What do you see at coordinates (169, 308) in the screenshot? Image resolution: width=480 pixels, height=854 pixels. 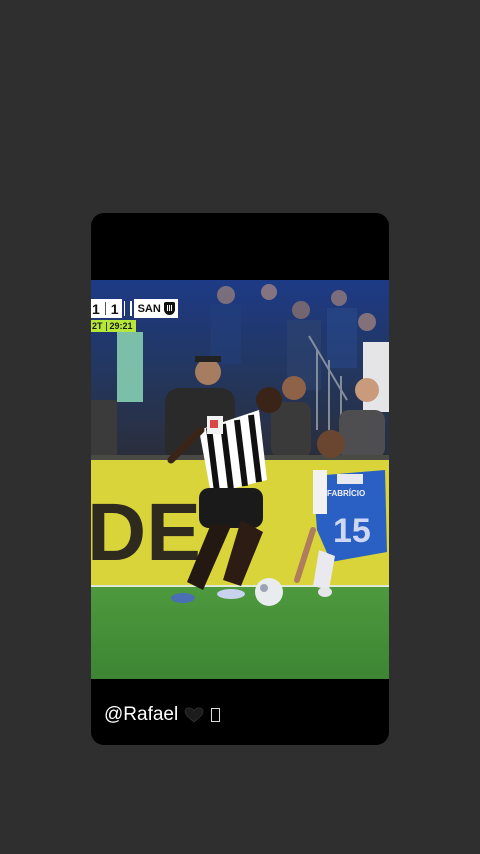 I see `santos-crest-icon` at bounding box center [169, 308].